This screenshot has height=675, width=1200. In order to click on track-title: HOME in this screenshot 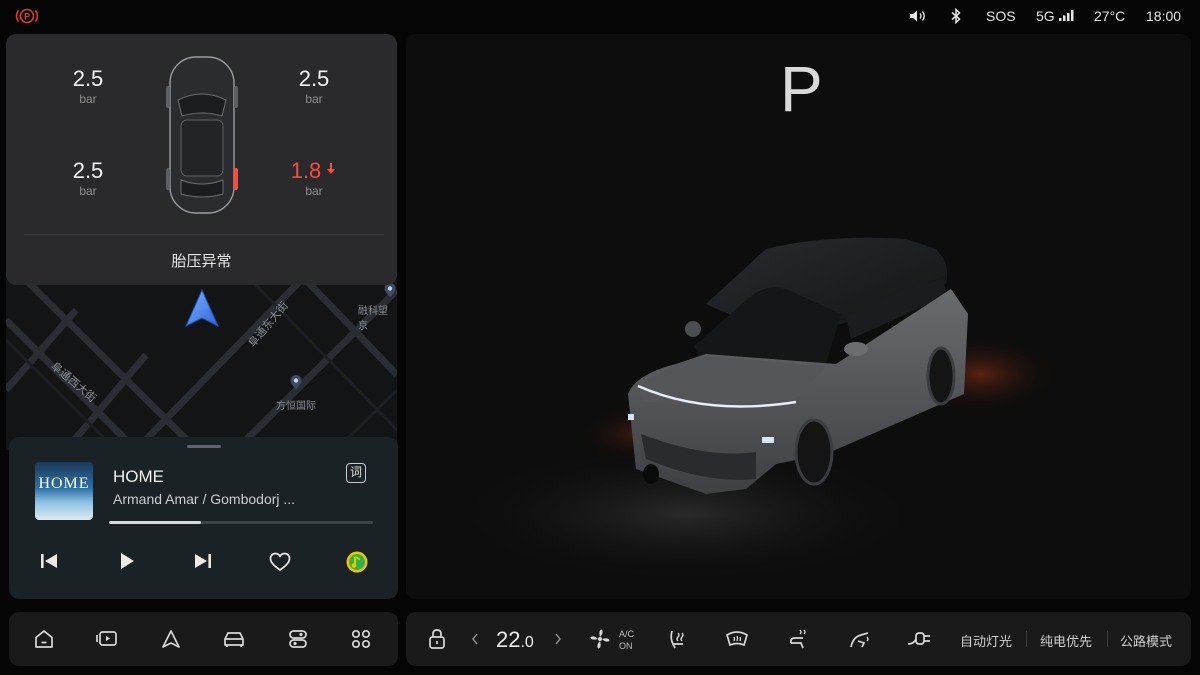, I will do `click(138, 476)`.